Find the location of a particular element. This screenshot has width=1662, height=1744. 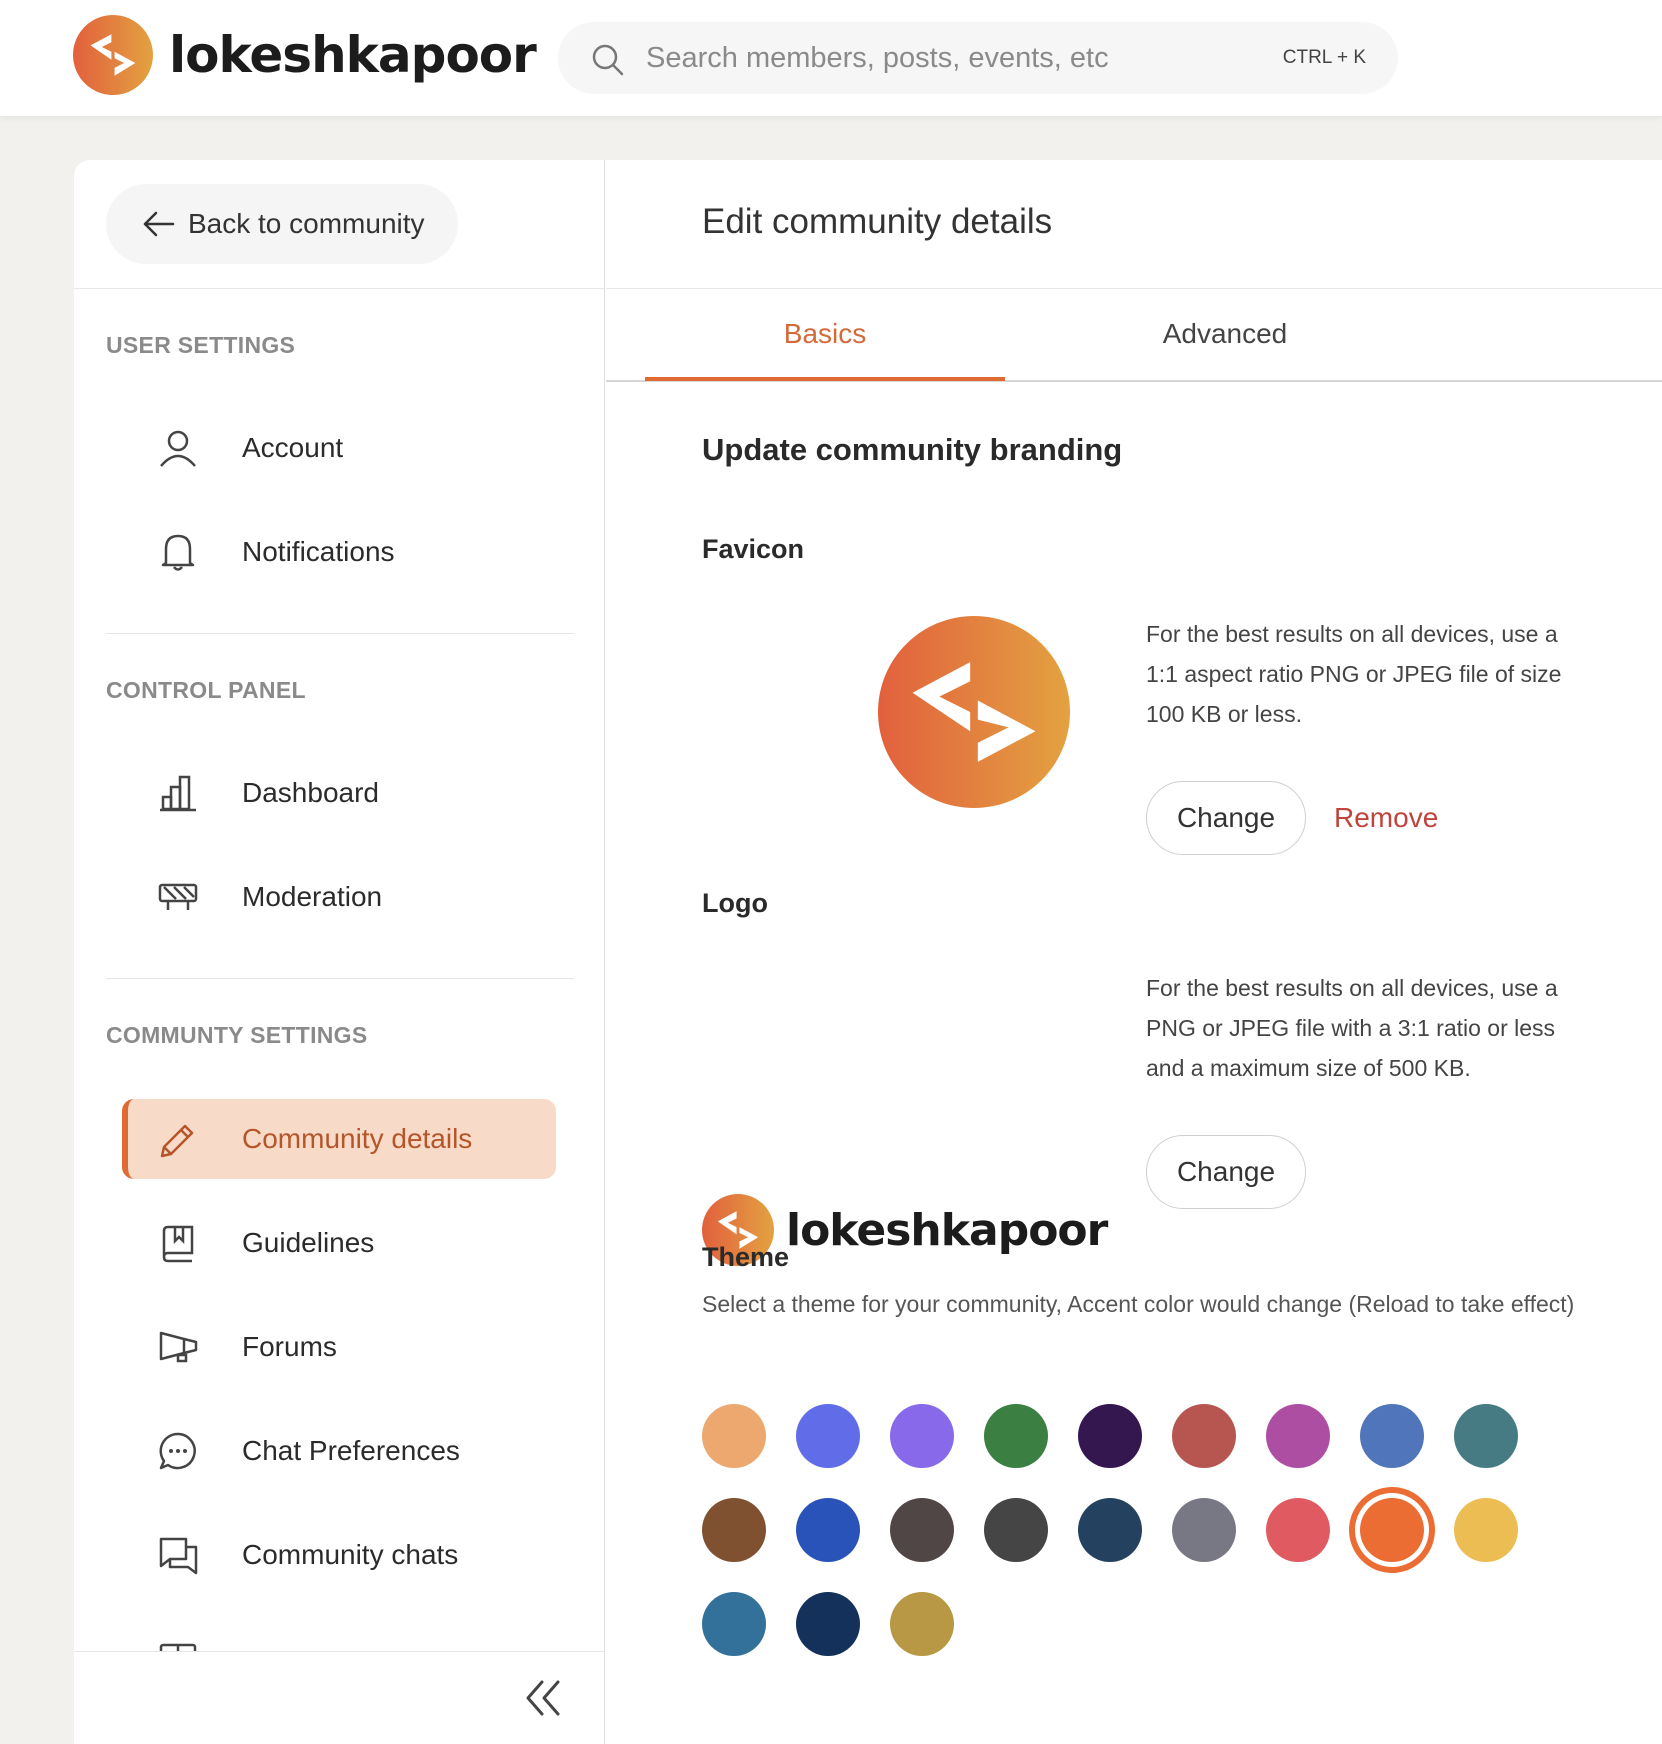

search-placeholder: Search members, posts, events, etc is located at coordinates (877, 58).